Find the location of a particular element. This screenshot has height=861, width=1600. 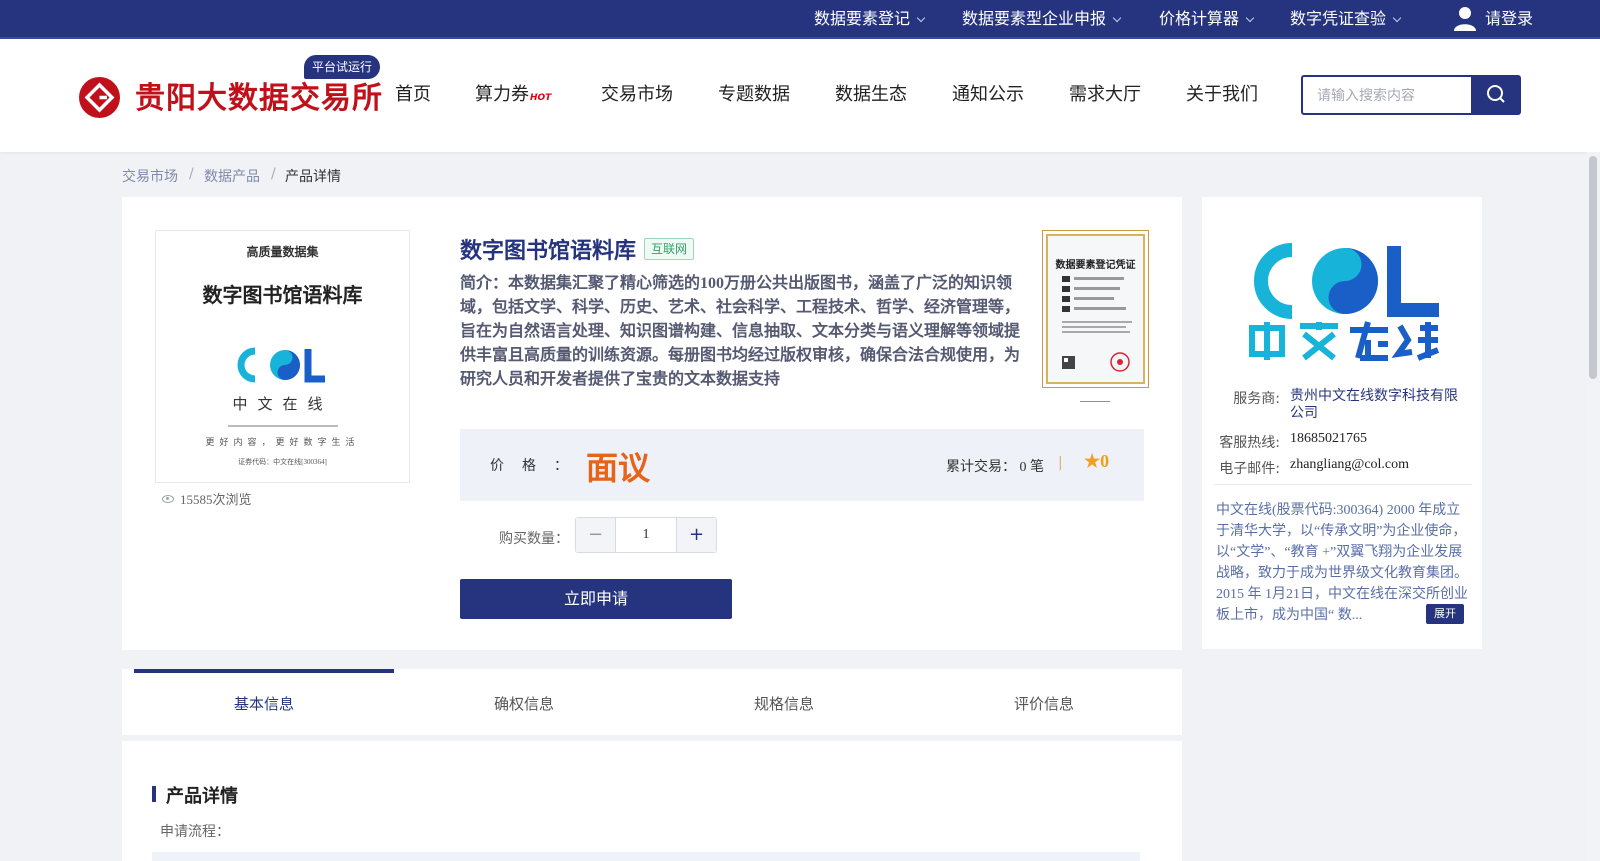

nav-demand-hall: 需求大厅 is located at coordinates (1105, 93).